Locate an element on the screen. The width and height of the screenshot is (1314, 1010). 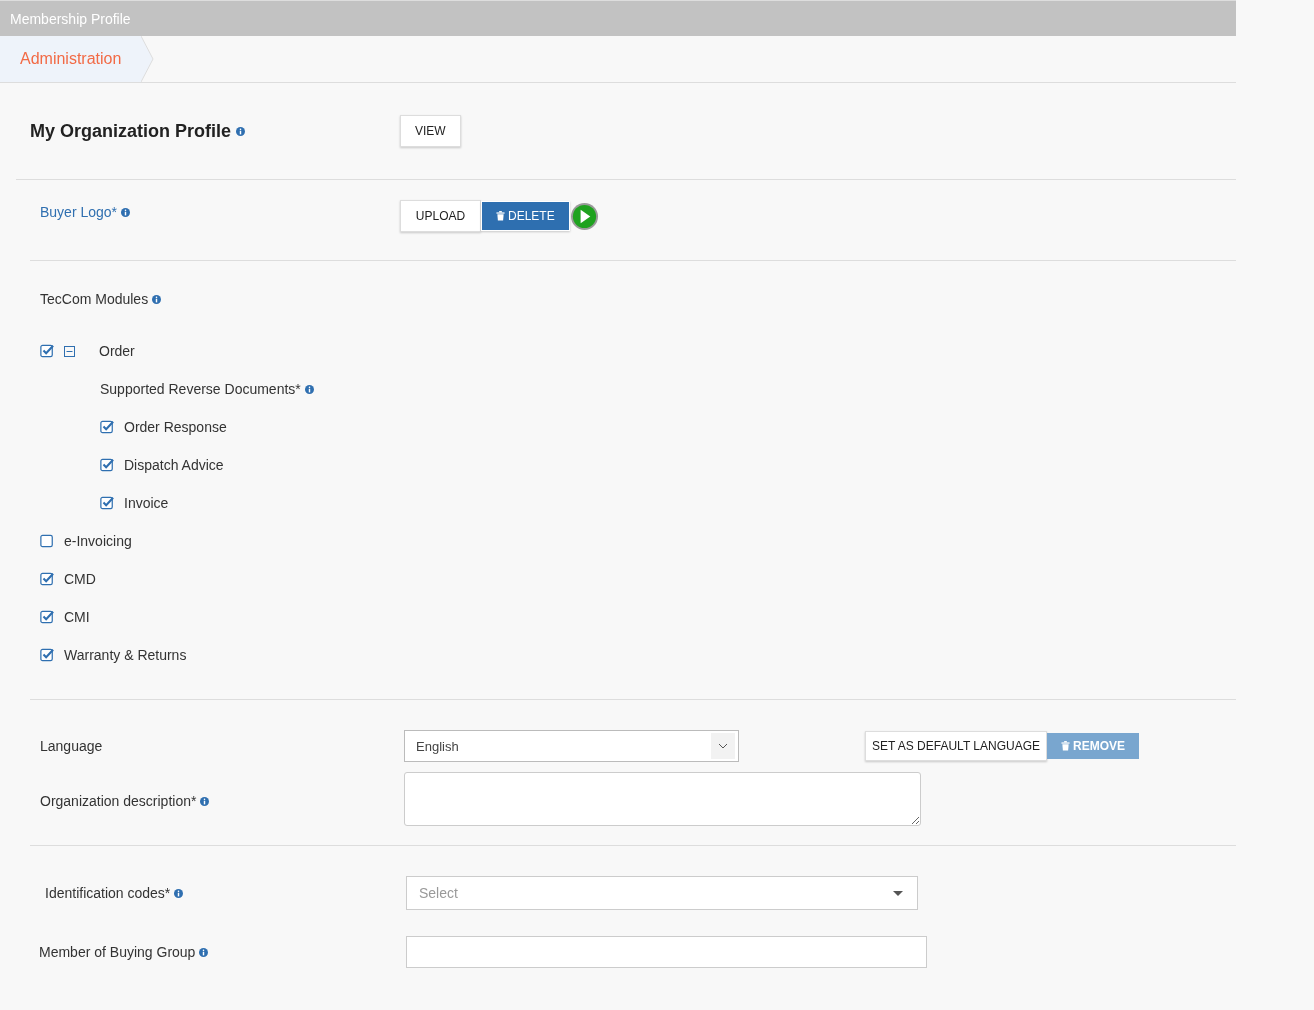
module-label: e-Invoicing is located at coordinates (98, 541).